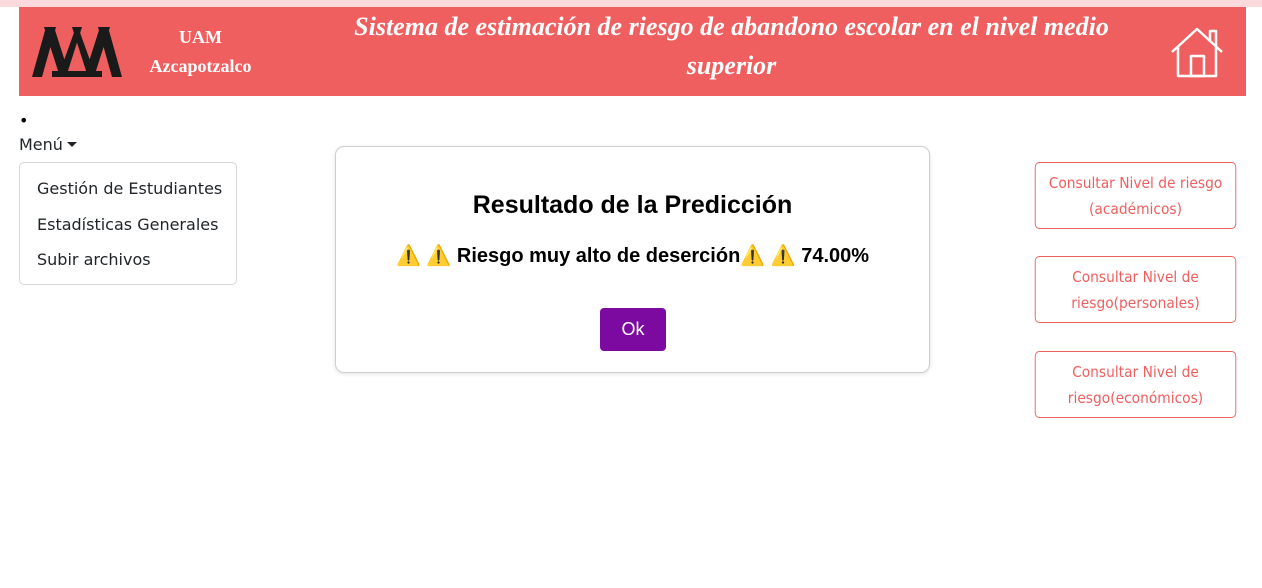  Describe the element at coordinates (633, 329) in the screenshot. I see `ok-button: Ok` at that location.